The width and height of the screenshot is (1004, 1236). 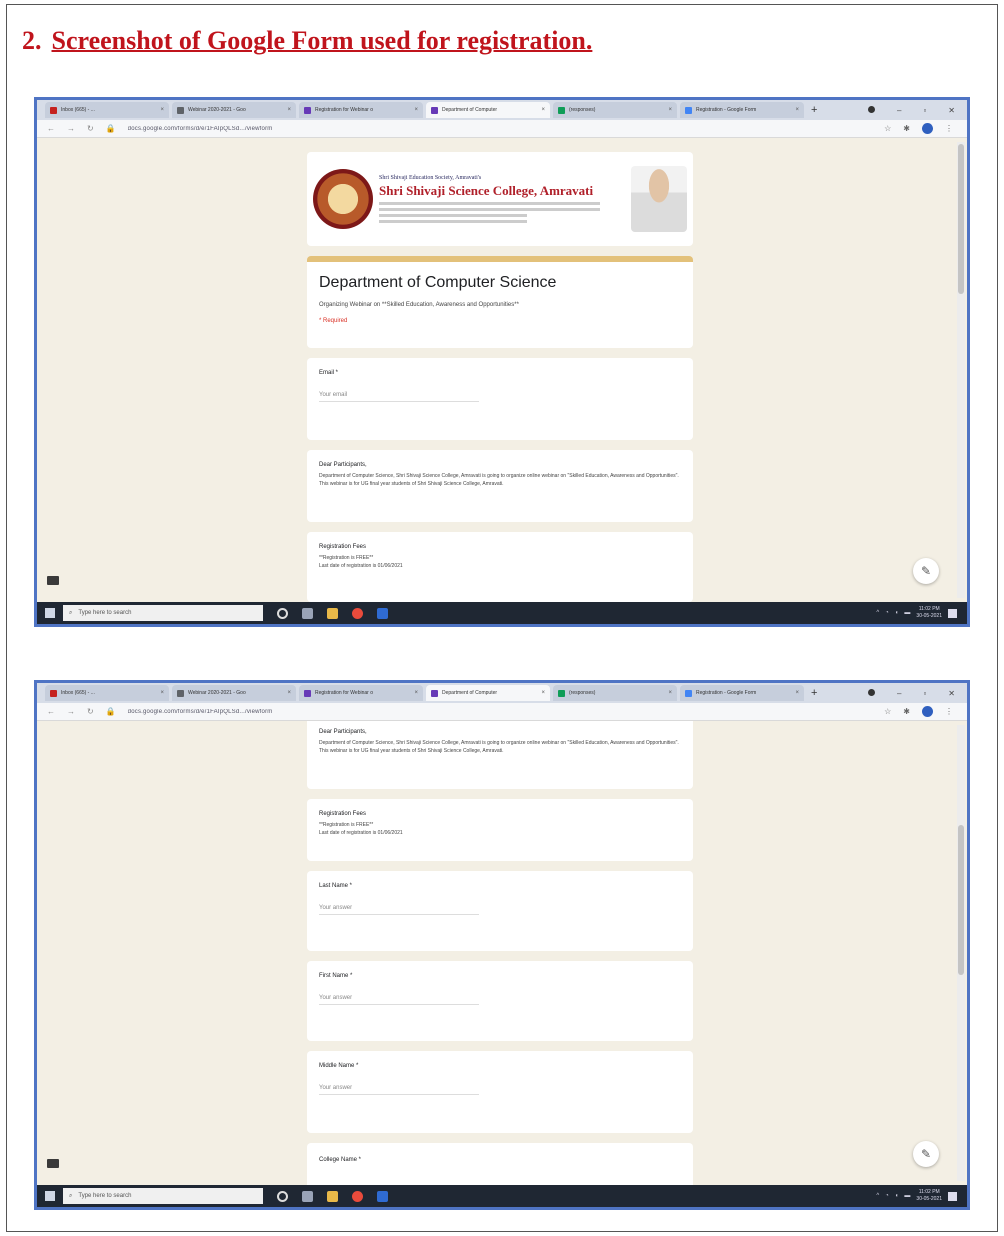 What do you see at coordinates (399, 1000) in the screenshot?
I see `first-name-field: Your answer` at bounding box center [399, 1000].